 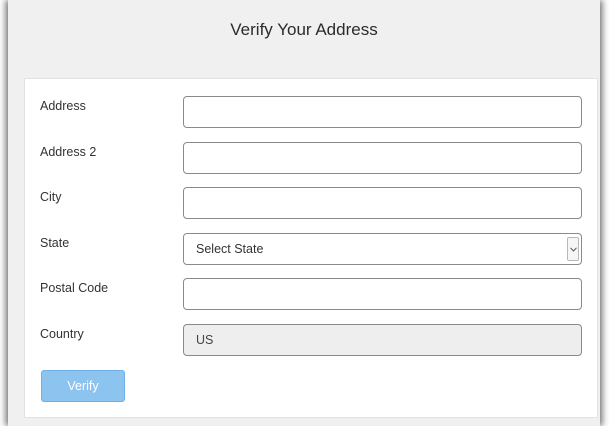 I want to click on postal-code-input, so click(x=382, y=294).